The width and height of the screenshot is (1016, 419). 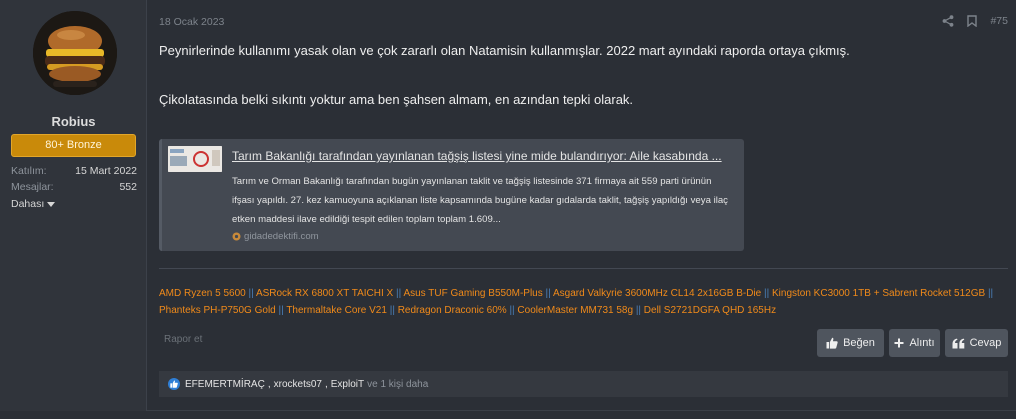 What do you see at coordinates (225, 384) in the screenshot?
I see `reaction-user-link: EFEMERTMİRAÇ` at bounding box center [225, 384].